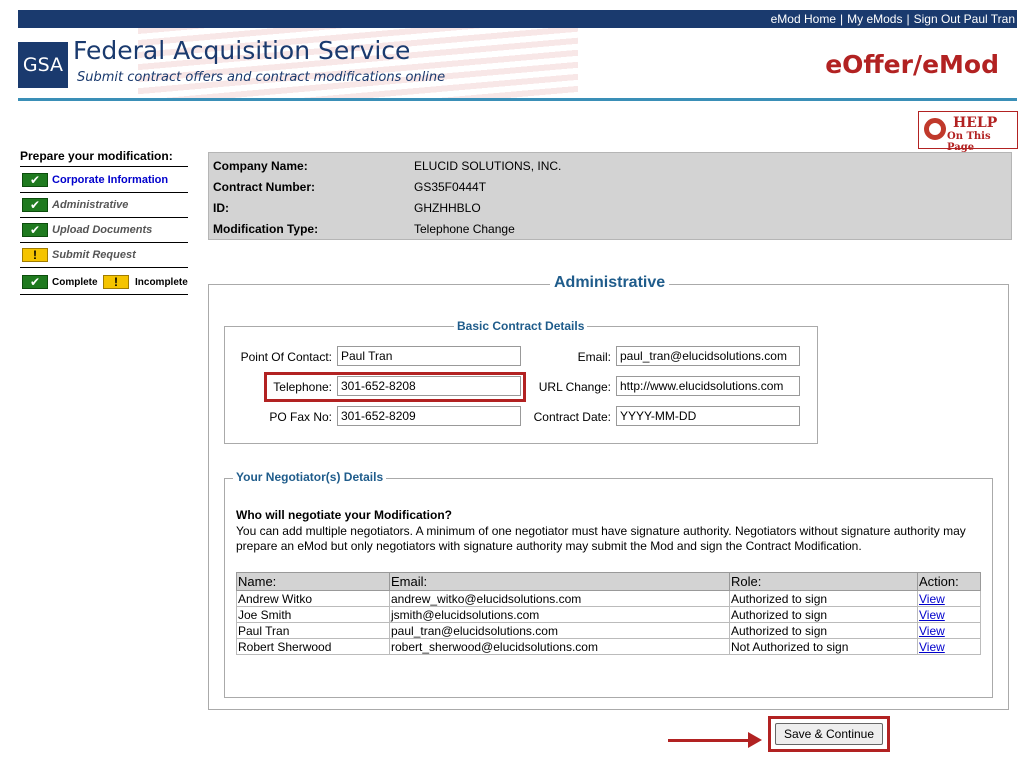  Describe the element at coordinates (260, 166) in the screenshot. I see `info-key: Company Name:` at that location.